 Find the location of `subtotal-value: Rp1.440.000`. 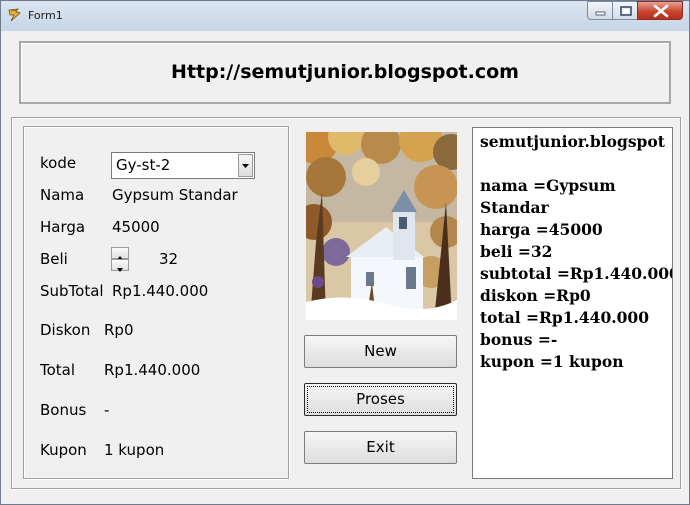

subtotal-value: Rp1.440.000 is located at coordinates (160, 291).